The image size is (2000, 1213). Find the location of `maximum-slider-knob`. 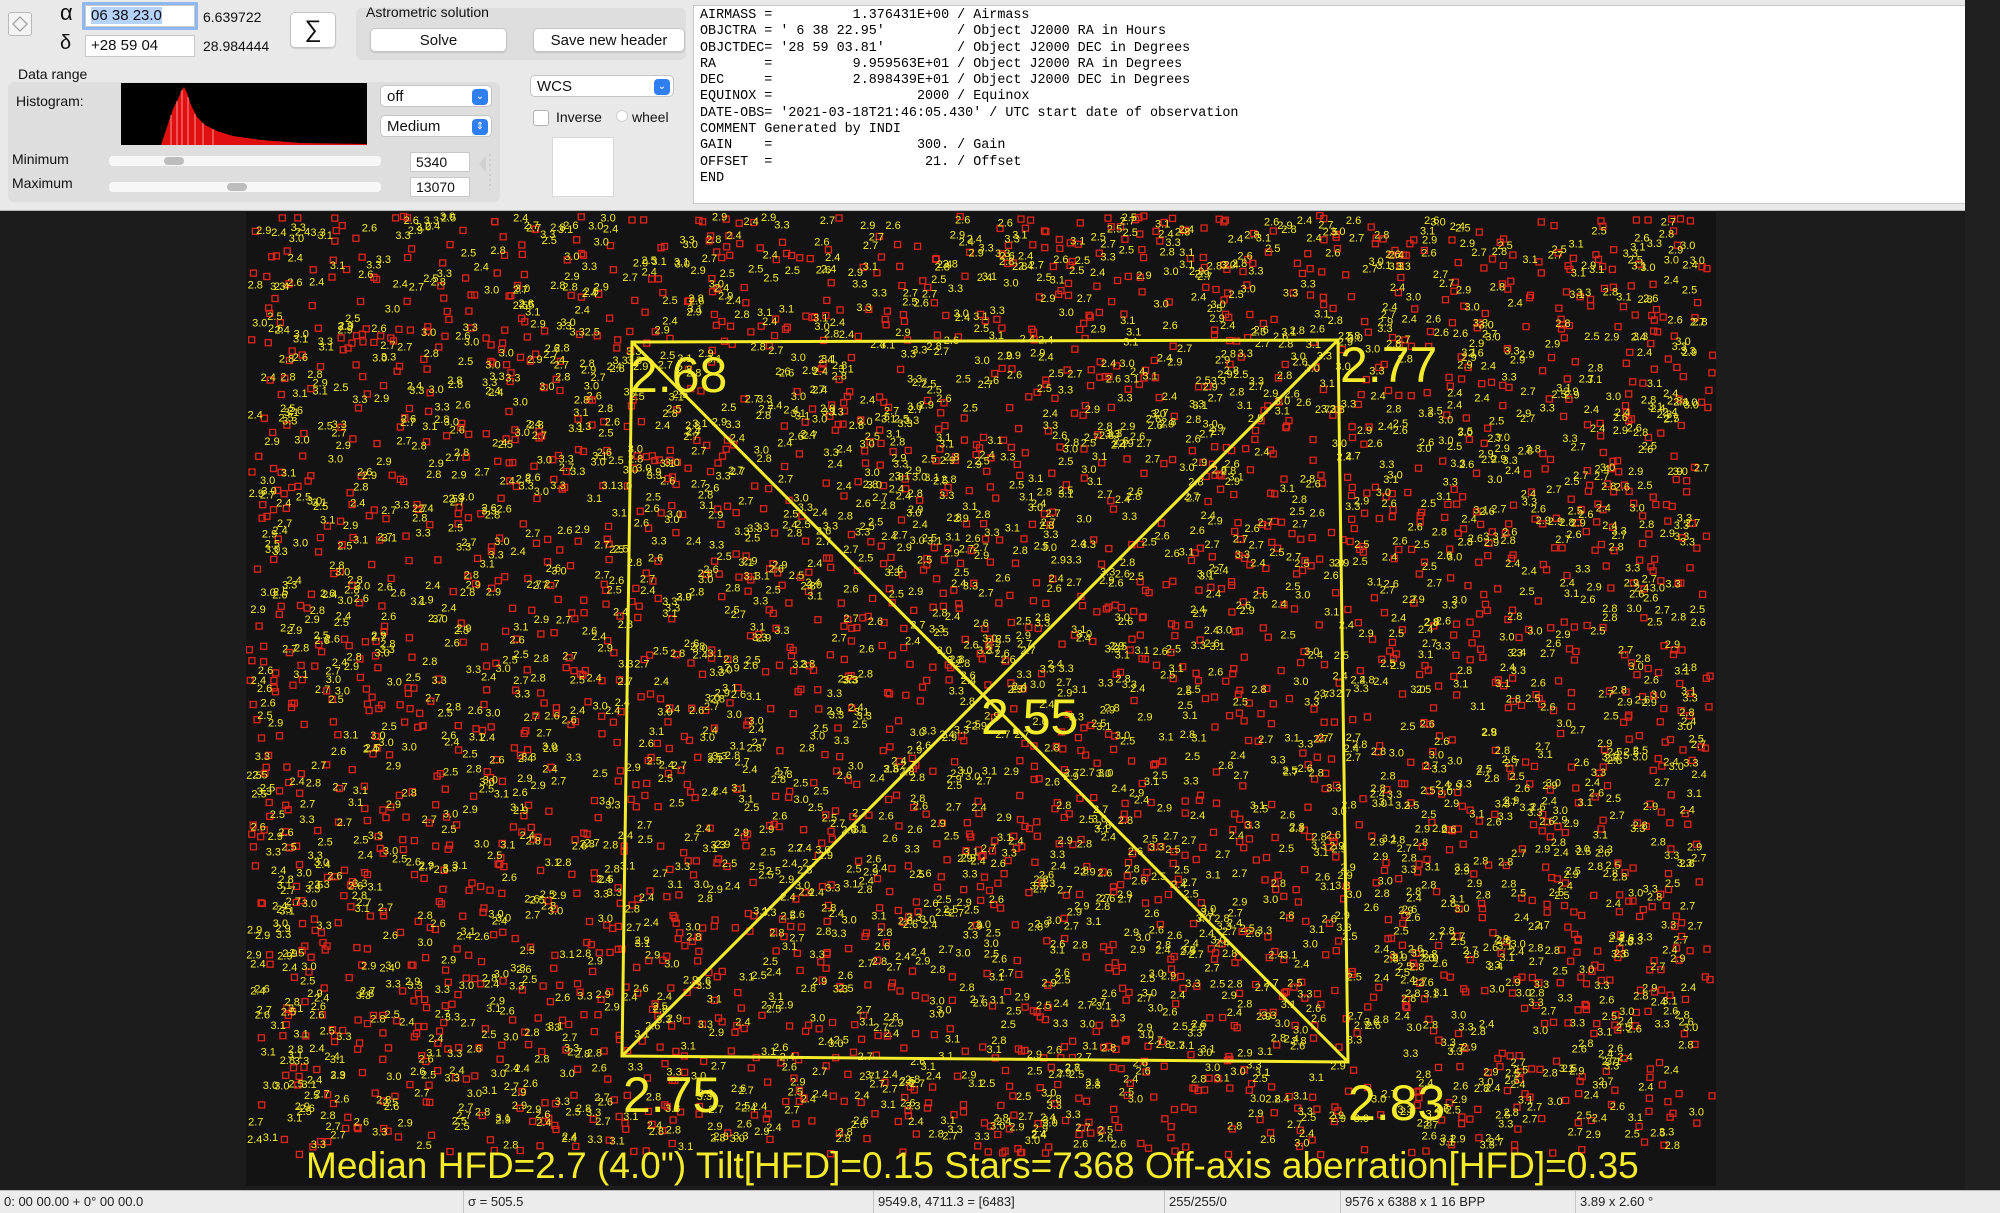

maximum-slider-knob is located at coordinates (237, 187).